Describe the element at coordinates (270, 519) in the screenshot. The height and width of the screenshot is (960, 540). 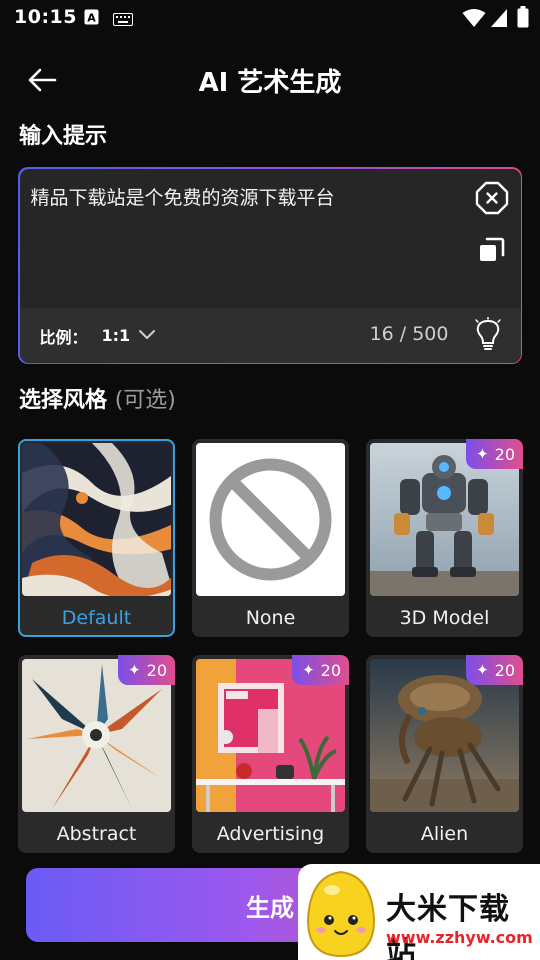
I see `no-style-icon` at that location.